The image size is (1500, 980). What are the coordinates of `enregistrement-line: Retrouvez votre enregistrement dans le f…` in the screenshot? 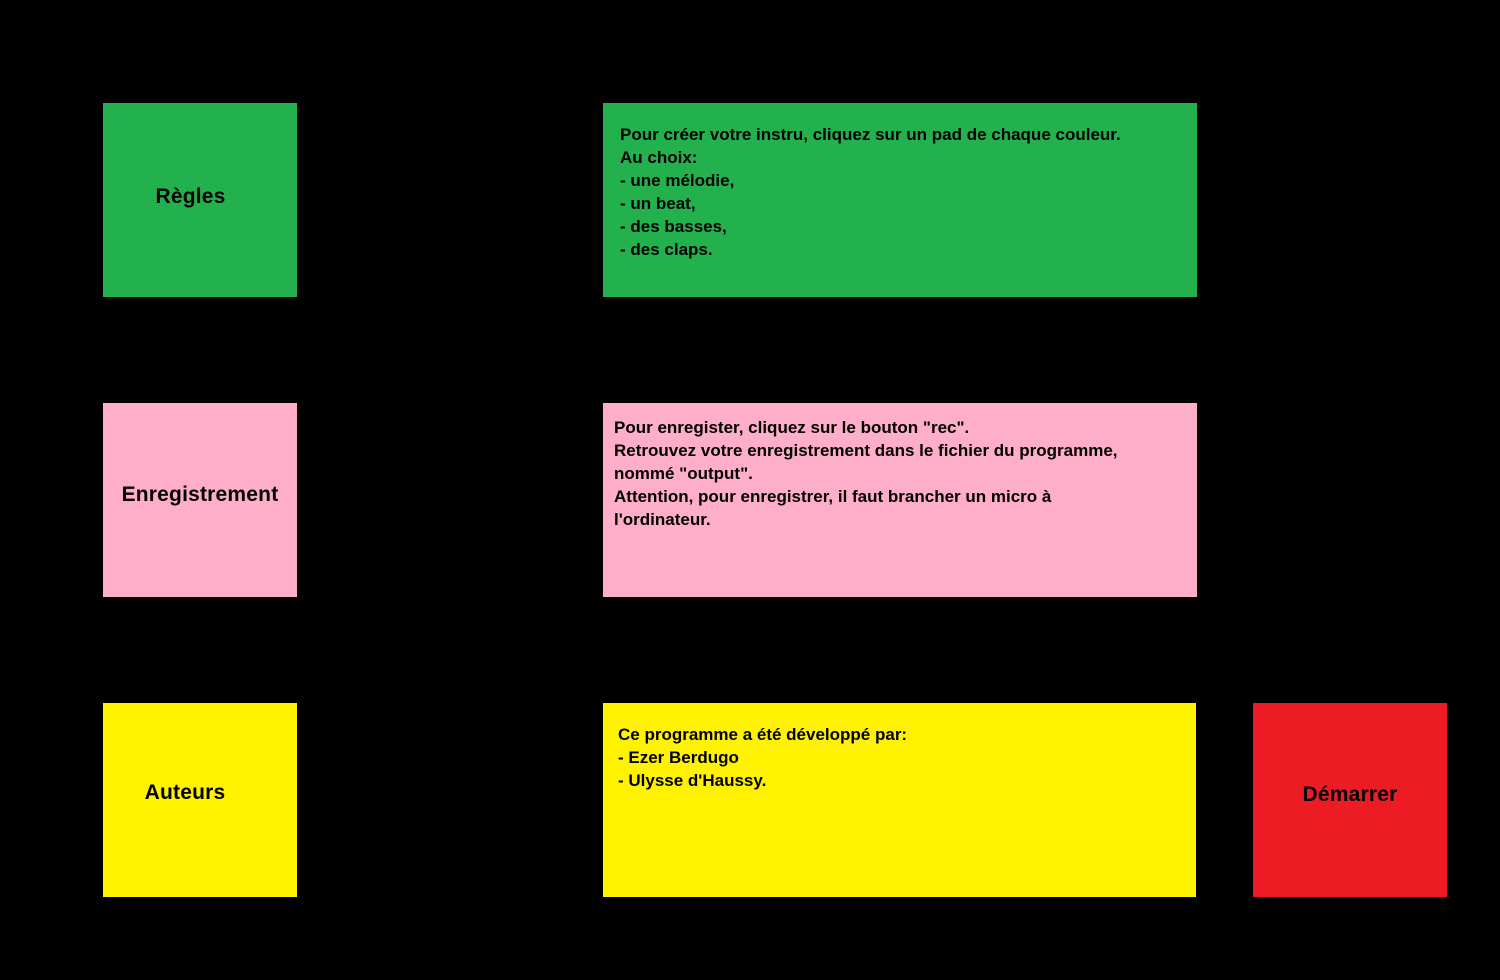 It's located at (866, 462).